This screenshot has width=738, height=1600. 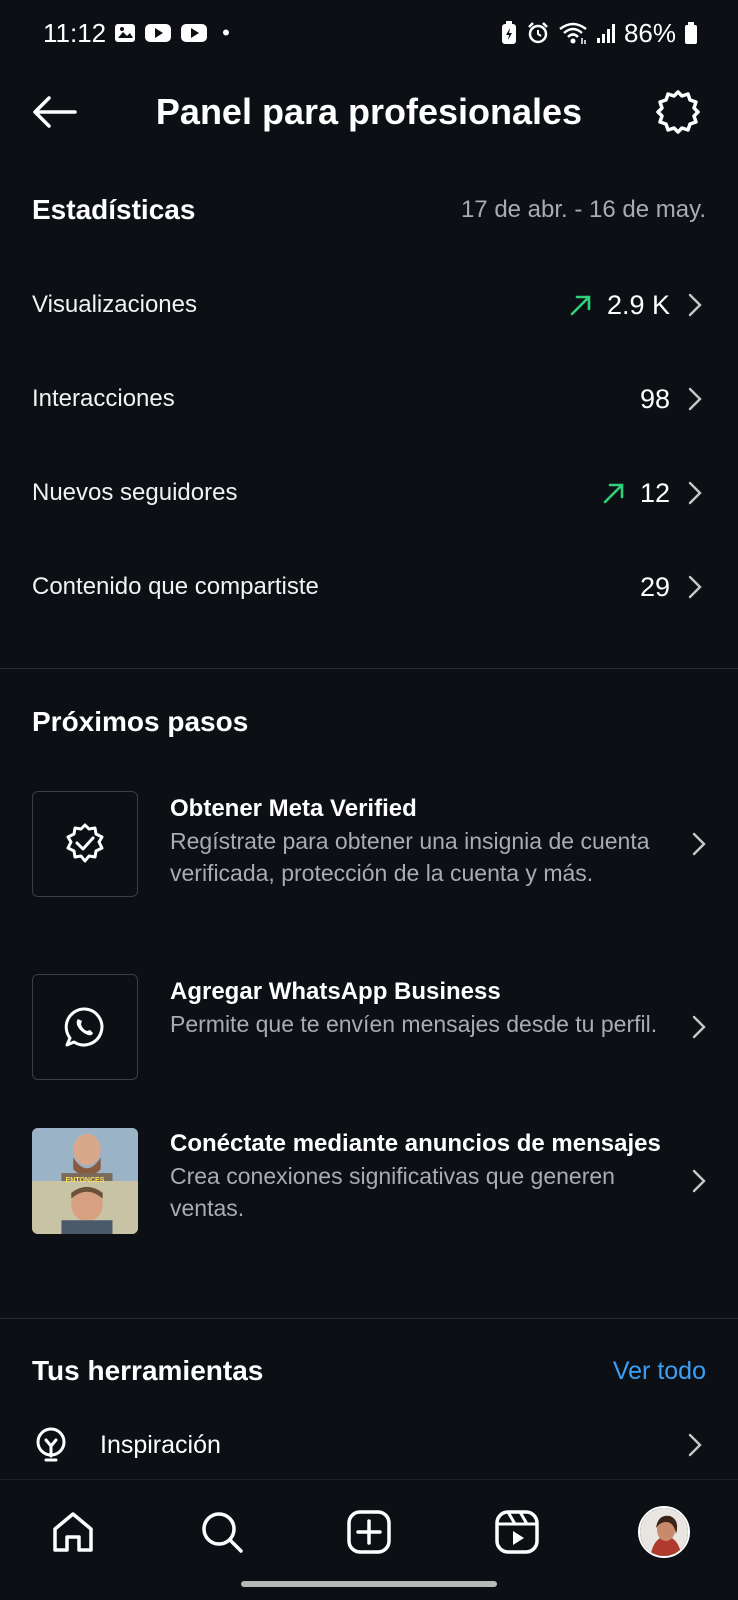 What do you see at coordinates (606, 33) in the screenshot?
I see `signal-icon` at bounding box center [606, 33].